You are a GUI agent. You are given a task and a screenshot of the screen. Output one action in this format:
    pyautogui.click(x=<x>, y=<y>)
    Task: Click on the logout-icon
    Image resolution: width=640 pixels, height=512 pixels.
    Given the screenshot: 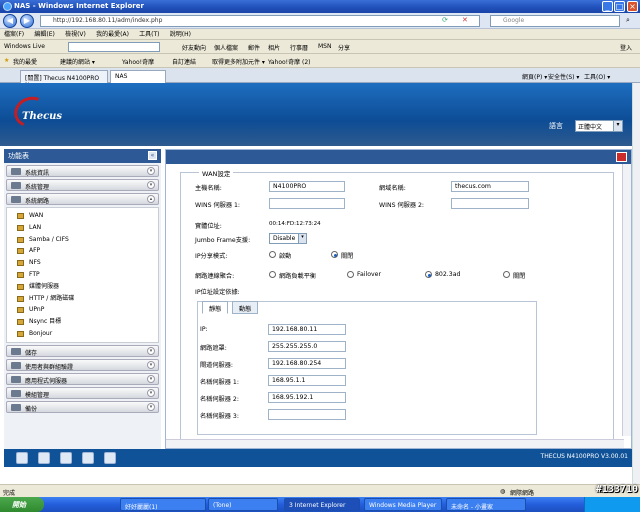 What is the action you would take?
    pyautogui.click(x=621, y=157)
    